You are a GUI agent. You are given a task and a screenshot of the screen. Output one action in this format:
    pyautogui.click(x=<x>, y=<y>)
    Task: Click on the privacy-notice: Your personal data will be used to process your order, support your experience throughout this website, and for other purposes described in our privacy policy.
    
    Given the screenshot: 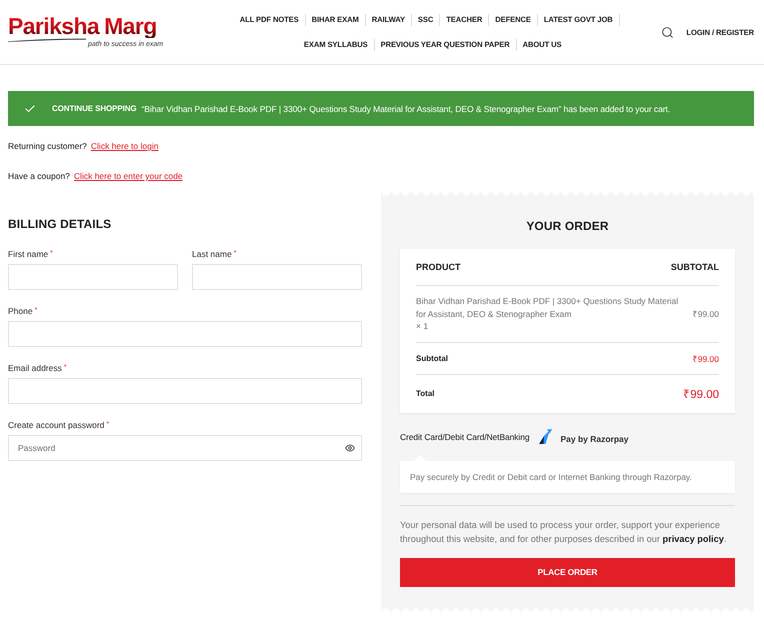 What is the action you would take?
    pyautogui.click(x=564, y=532)
    